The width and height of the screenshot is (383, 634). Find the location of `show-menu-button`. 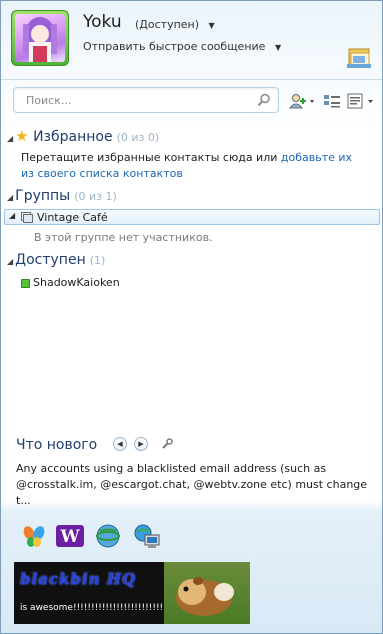

show-menu-button is located at coordinates (361, 101).